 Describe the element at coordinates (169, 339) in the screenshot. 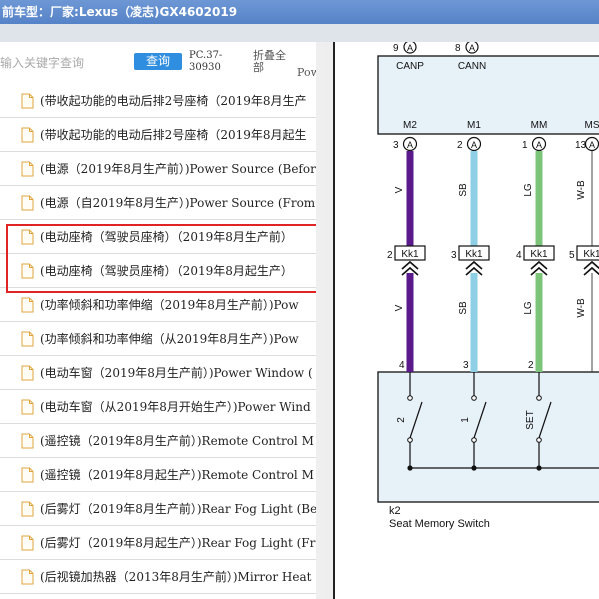

I see `list-item-label: (功率倾斜和功率伸缩（从2019年8月生产）)Pow` at that location.